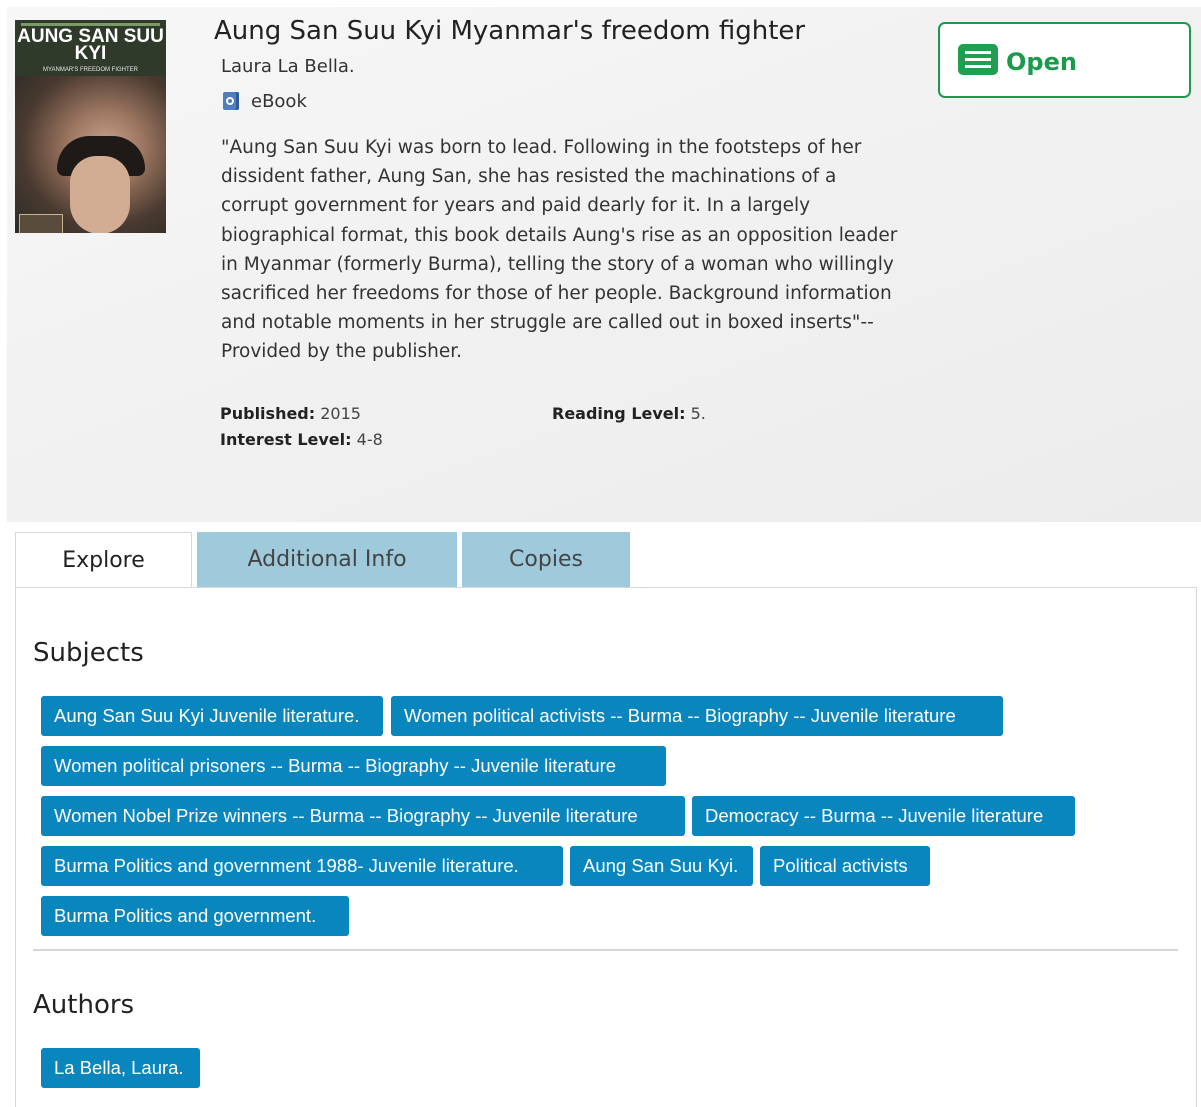  What do you see at coordinates (619, 413) in the screenshot?
I see `reading-level-label: Reading Level:` at bounding box center [619, 413].